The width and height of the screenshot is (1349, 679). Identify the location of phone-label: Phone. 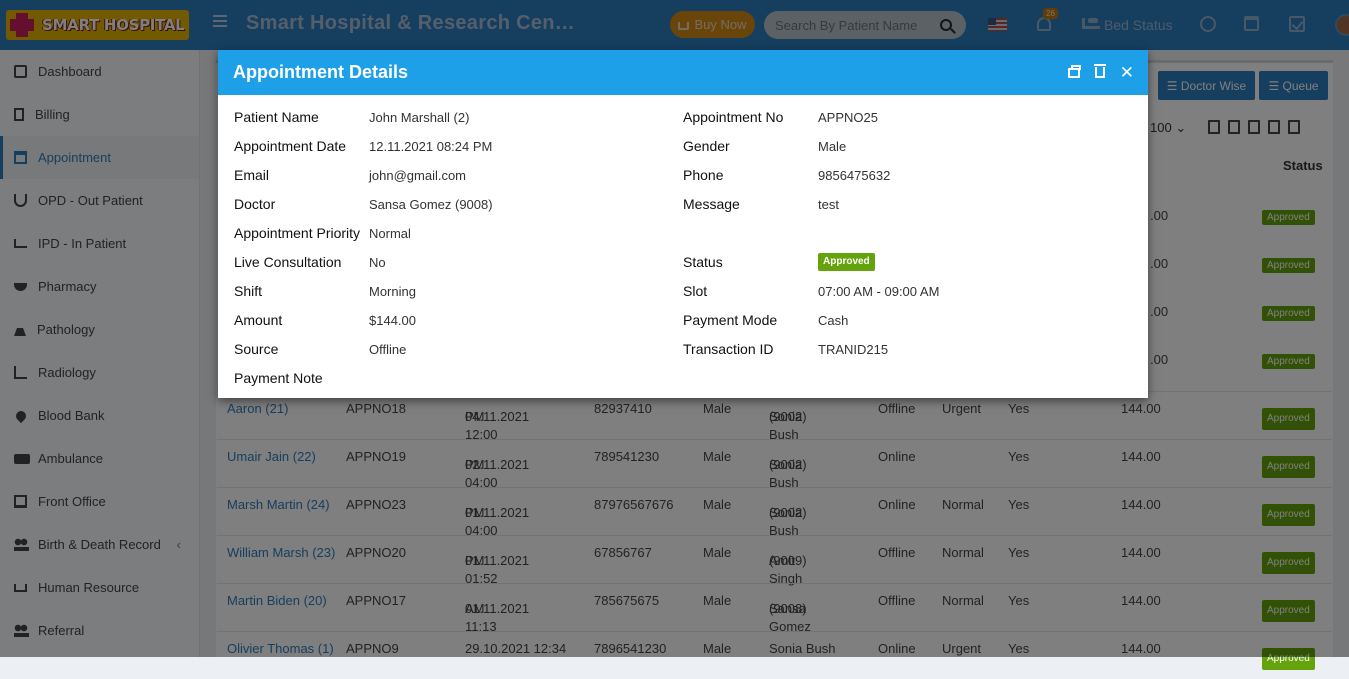
(703, 175).